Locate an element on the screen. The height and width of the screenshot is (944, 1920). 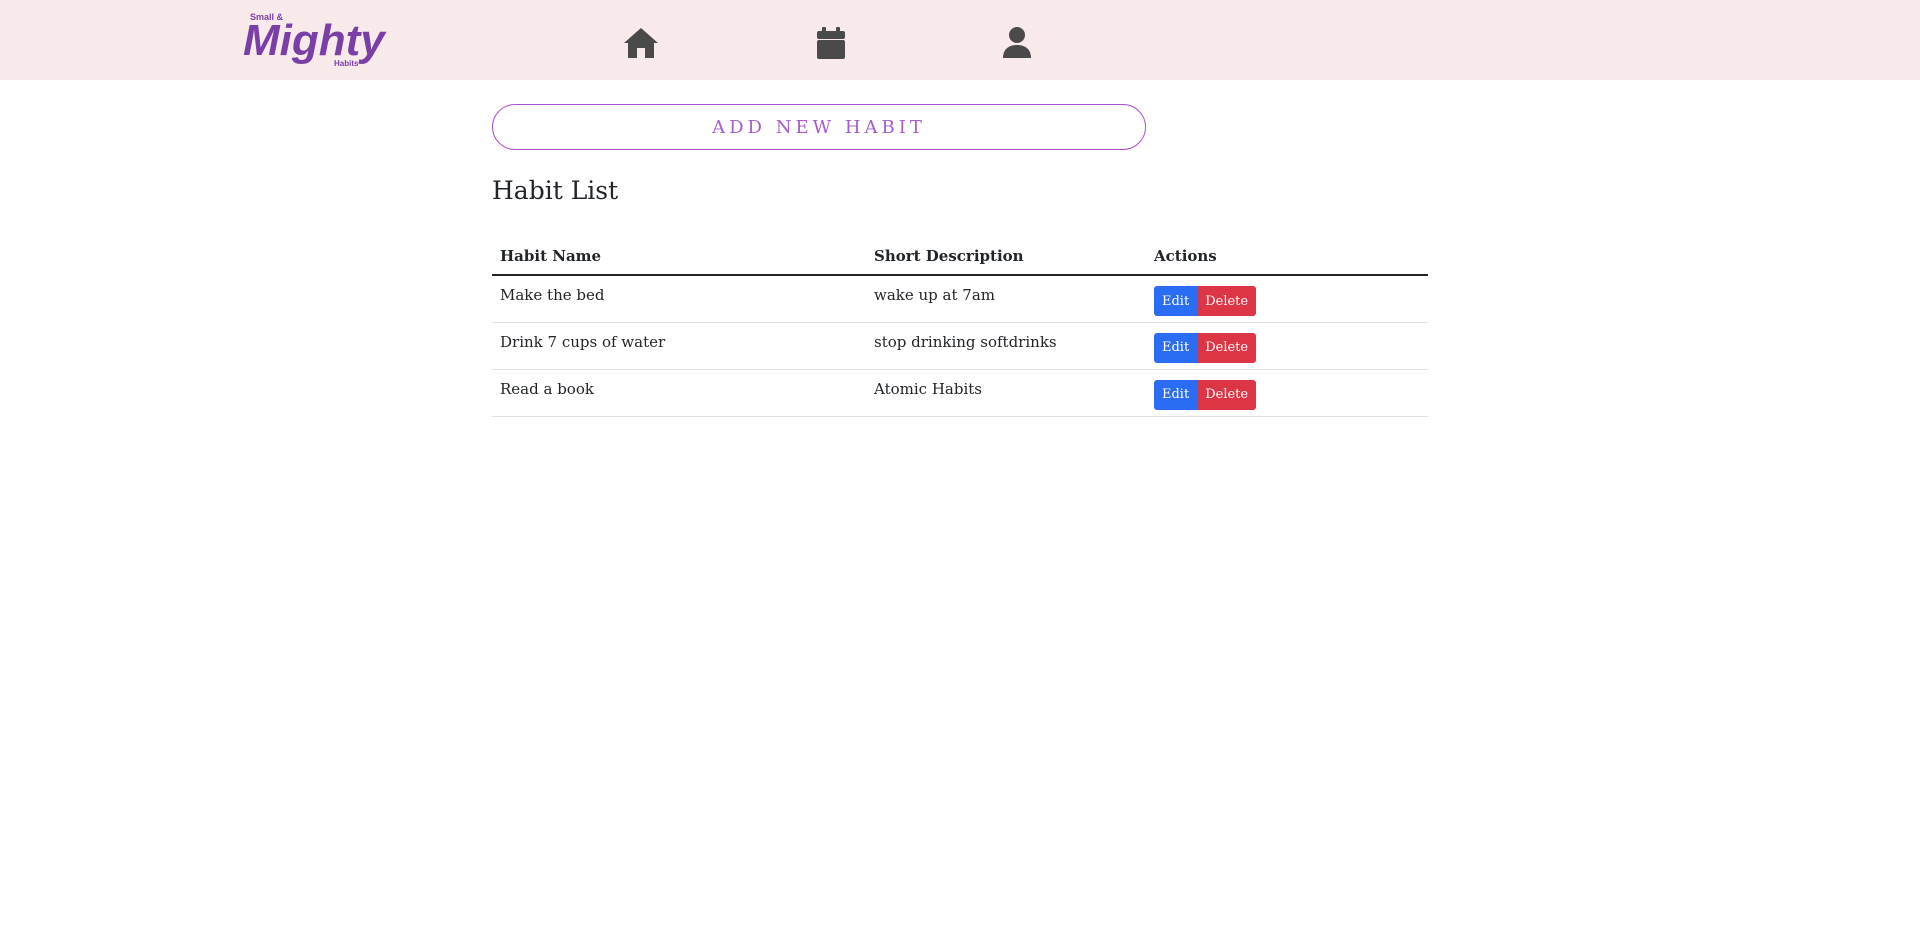
nav-home is located at coordinates (641, 43).